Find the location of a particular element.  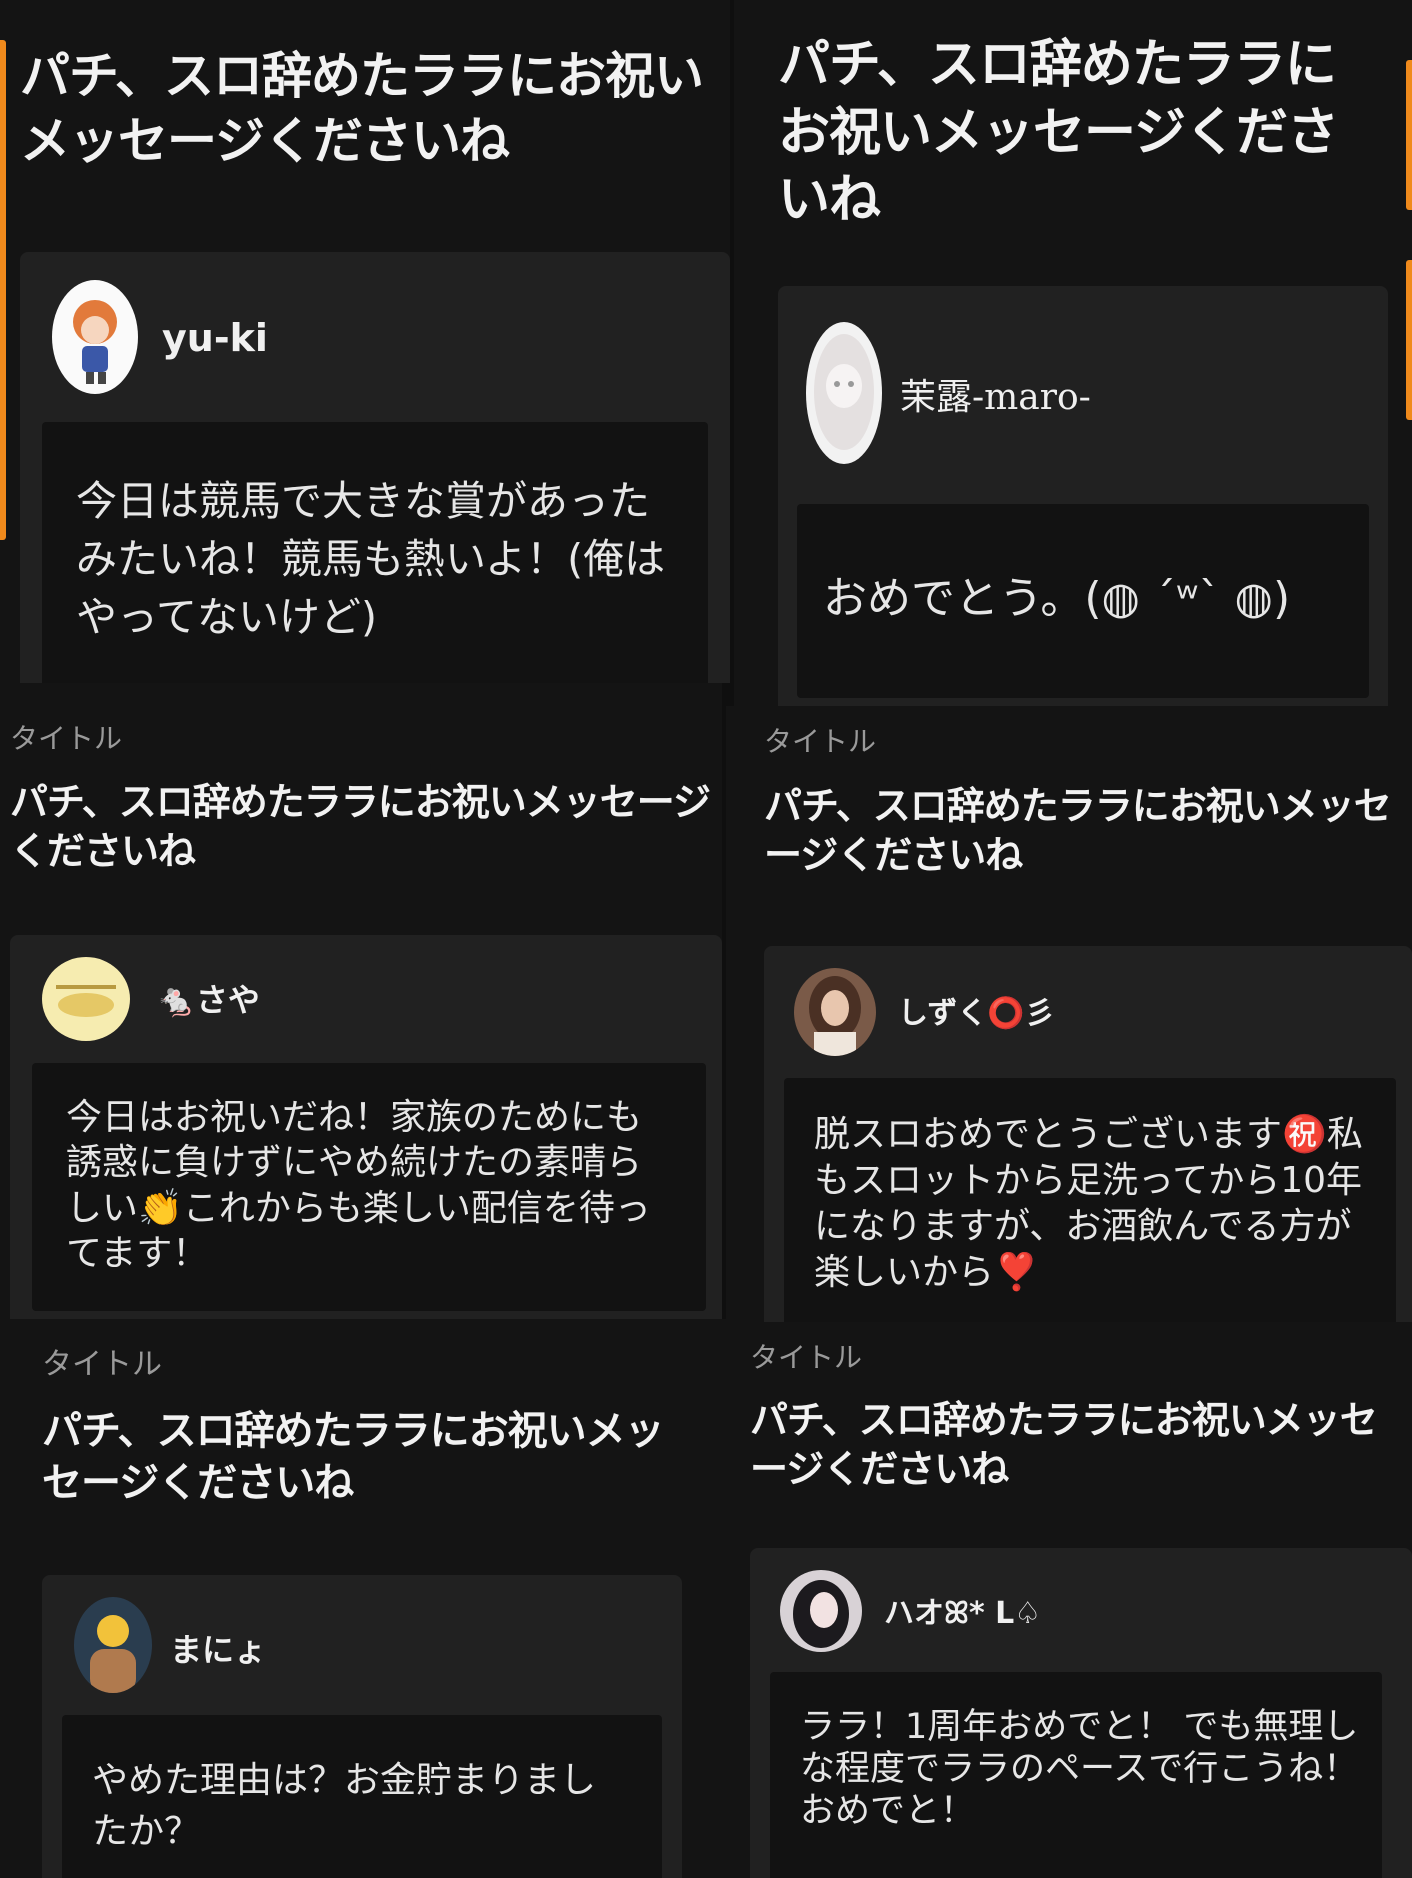

person-avatar-icon is located at coordinates (113, 1654).